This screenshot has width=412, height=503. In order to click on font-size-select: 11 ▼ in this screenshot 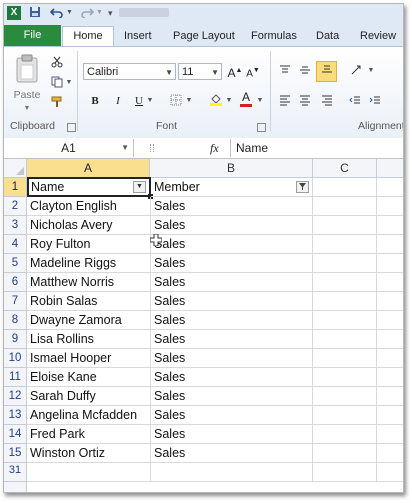, I will do `click(200, 71)`.